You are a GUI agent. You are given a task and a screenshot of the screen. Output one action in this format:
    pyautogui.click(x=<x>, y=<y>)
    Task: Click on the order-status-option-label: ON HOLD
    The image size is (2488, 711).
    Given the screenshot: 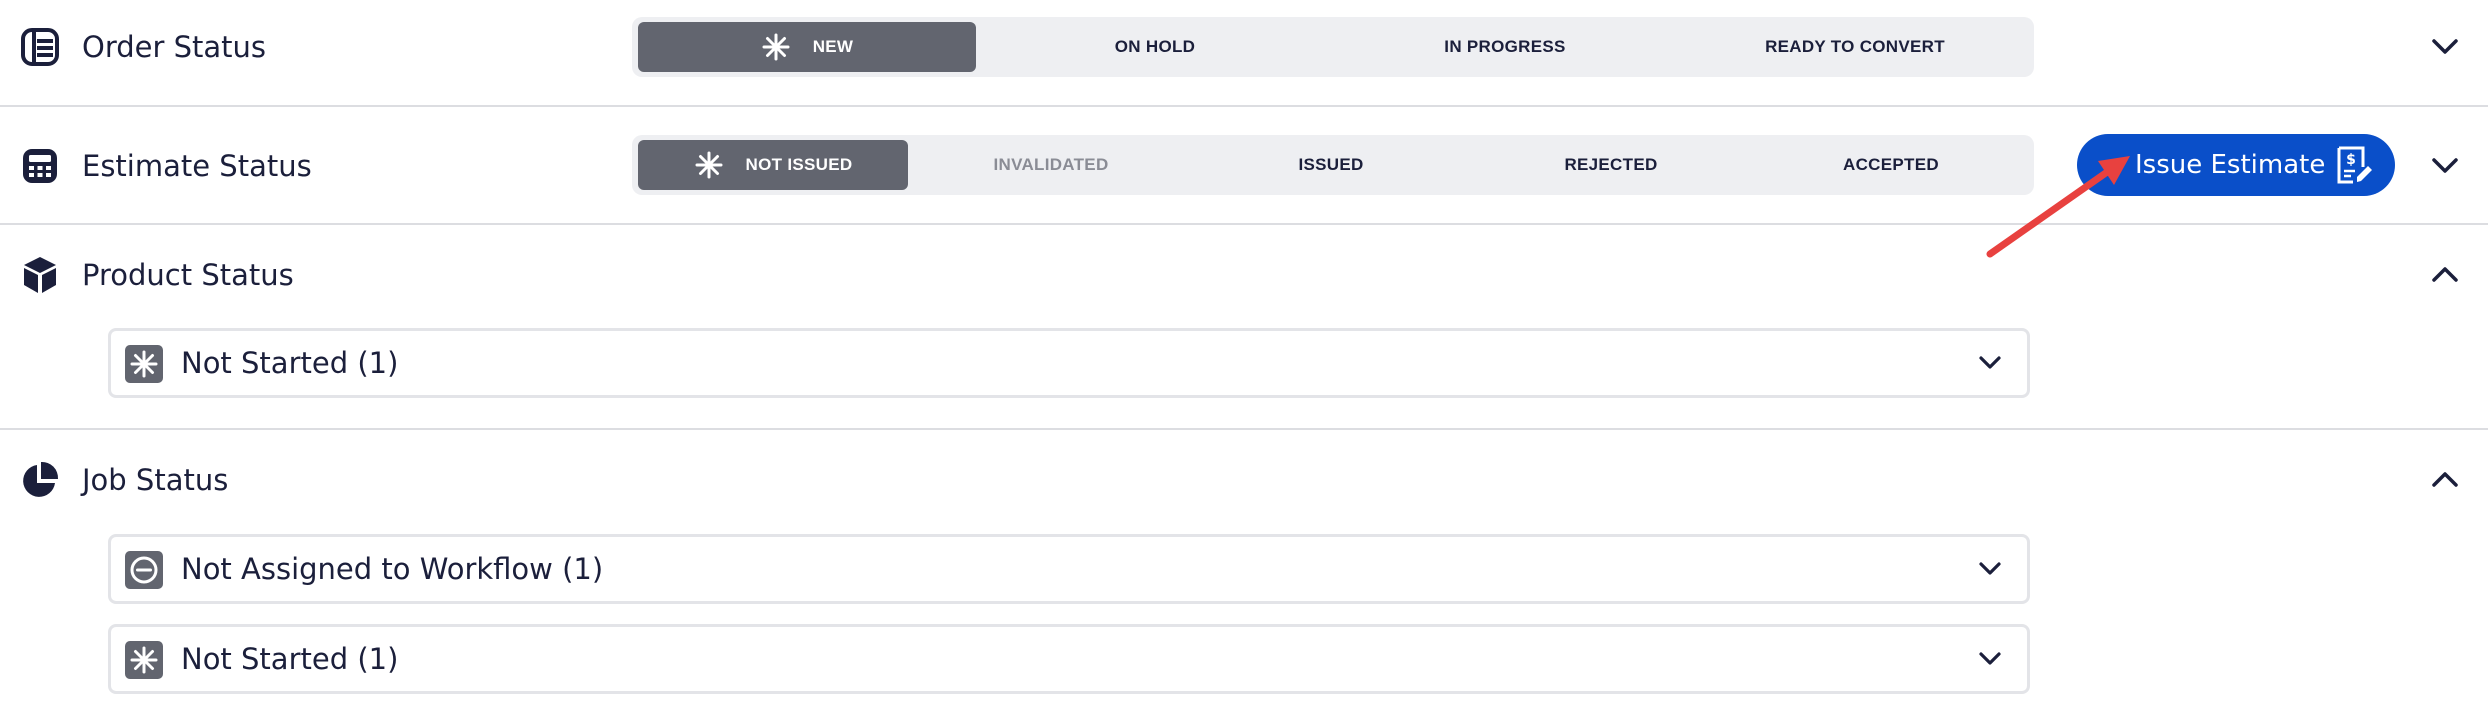 What is the action you would take?
    pyautogui.click(x=1155, y=46)
    